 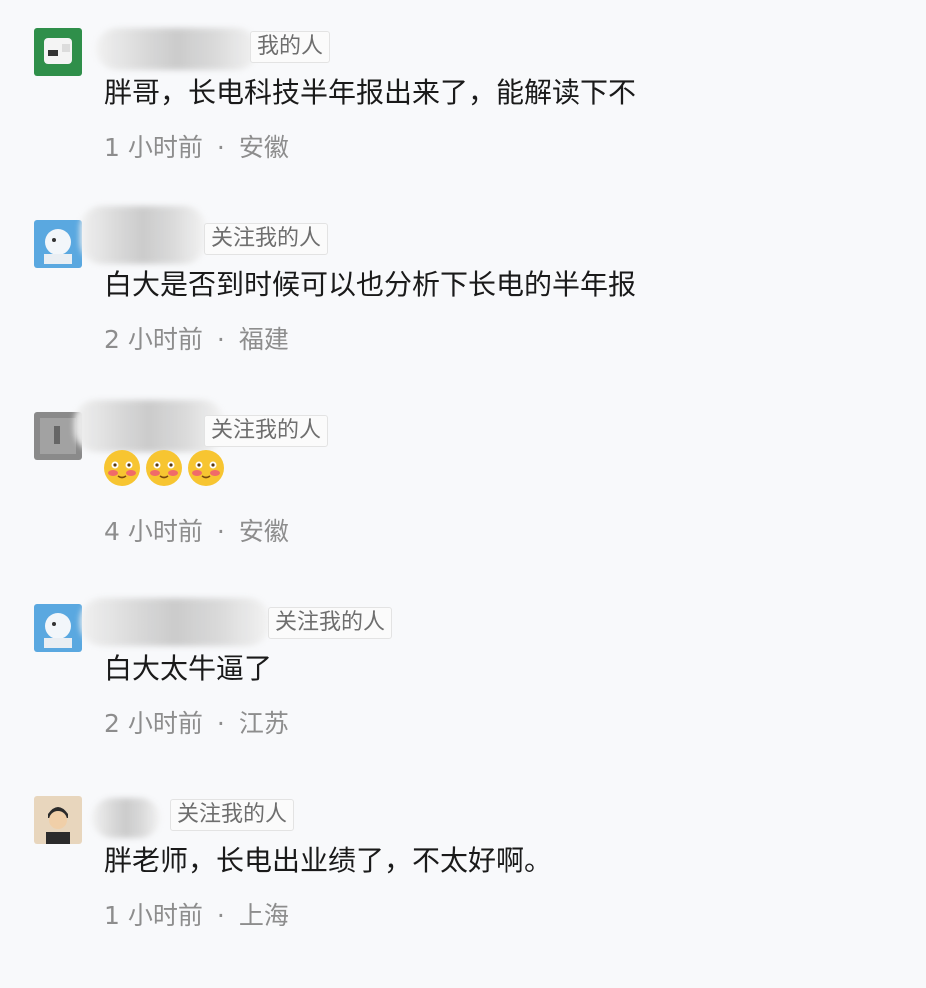 I want to click on comment-meta: 1 小时前 · 安徽, so click(x=196, y=148).